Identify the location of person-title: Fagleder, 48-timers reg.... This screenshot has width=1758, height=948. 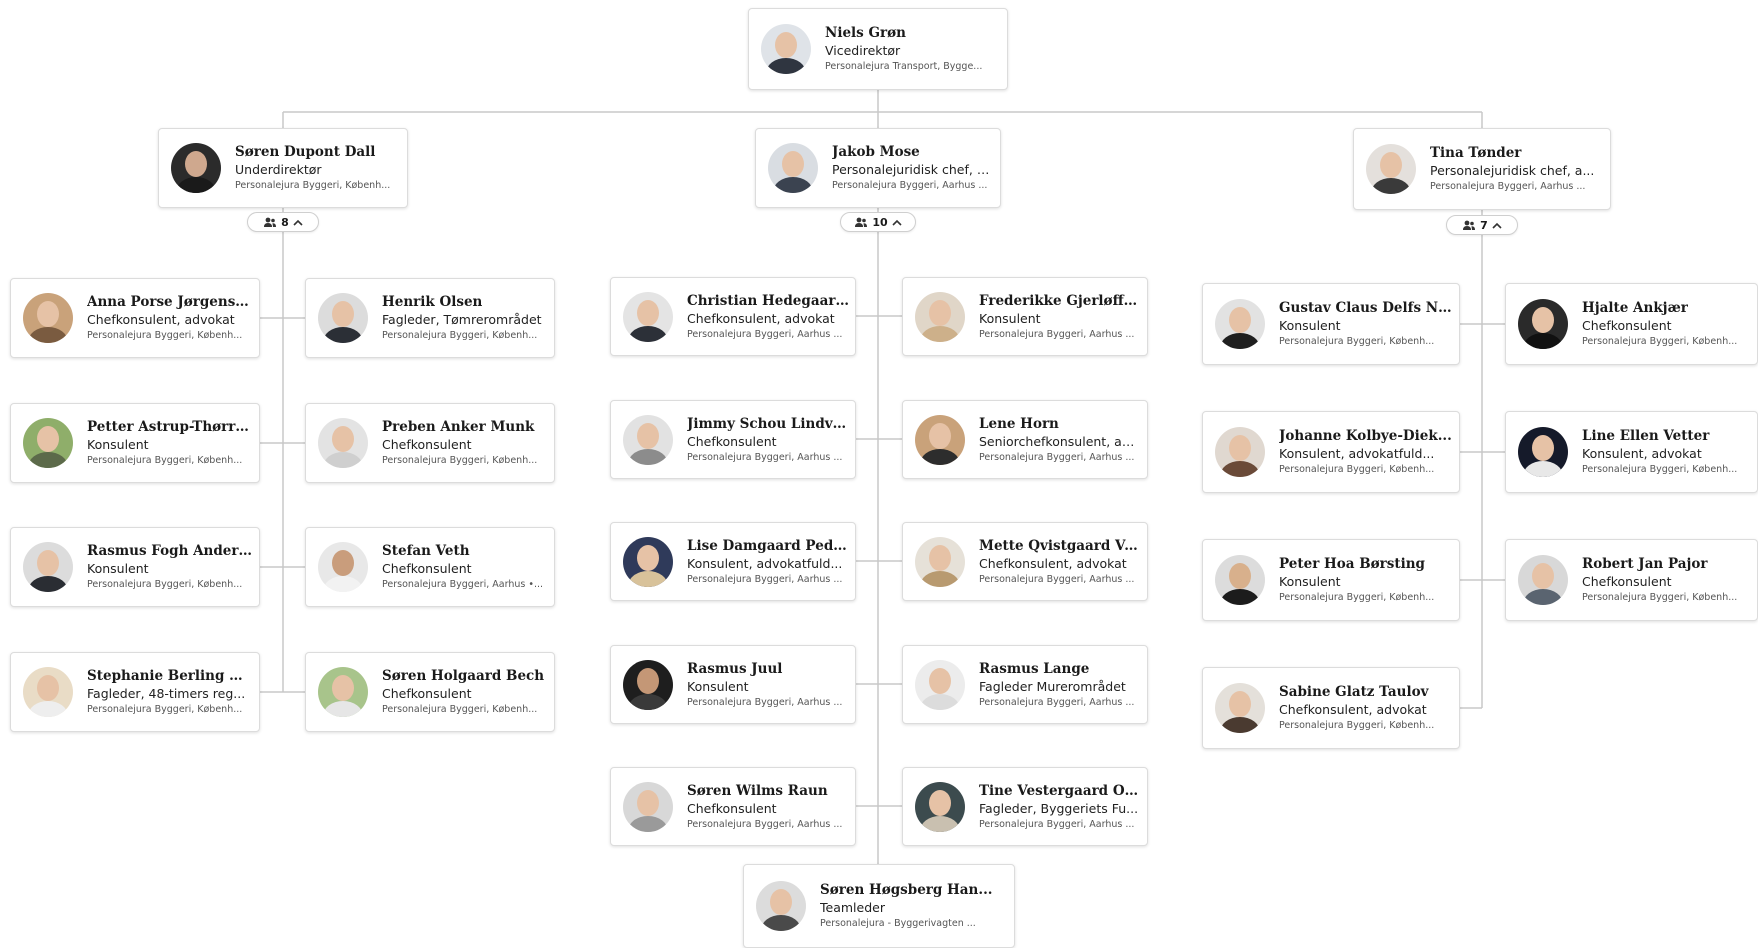
(166, 693).